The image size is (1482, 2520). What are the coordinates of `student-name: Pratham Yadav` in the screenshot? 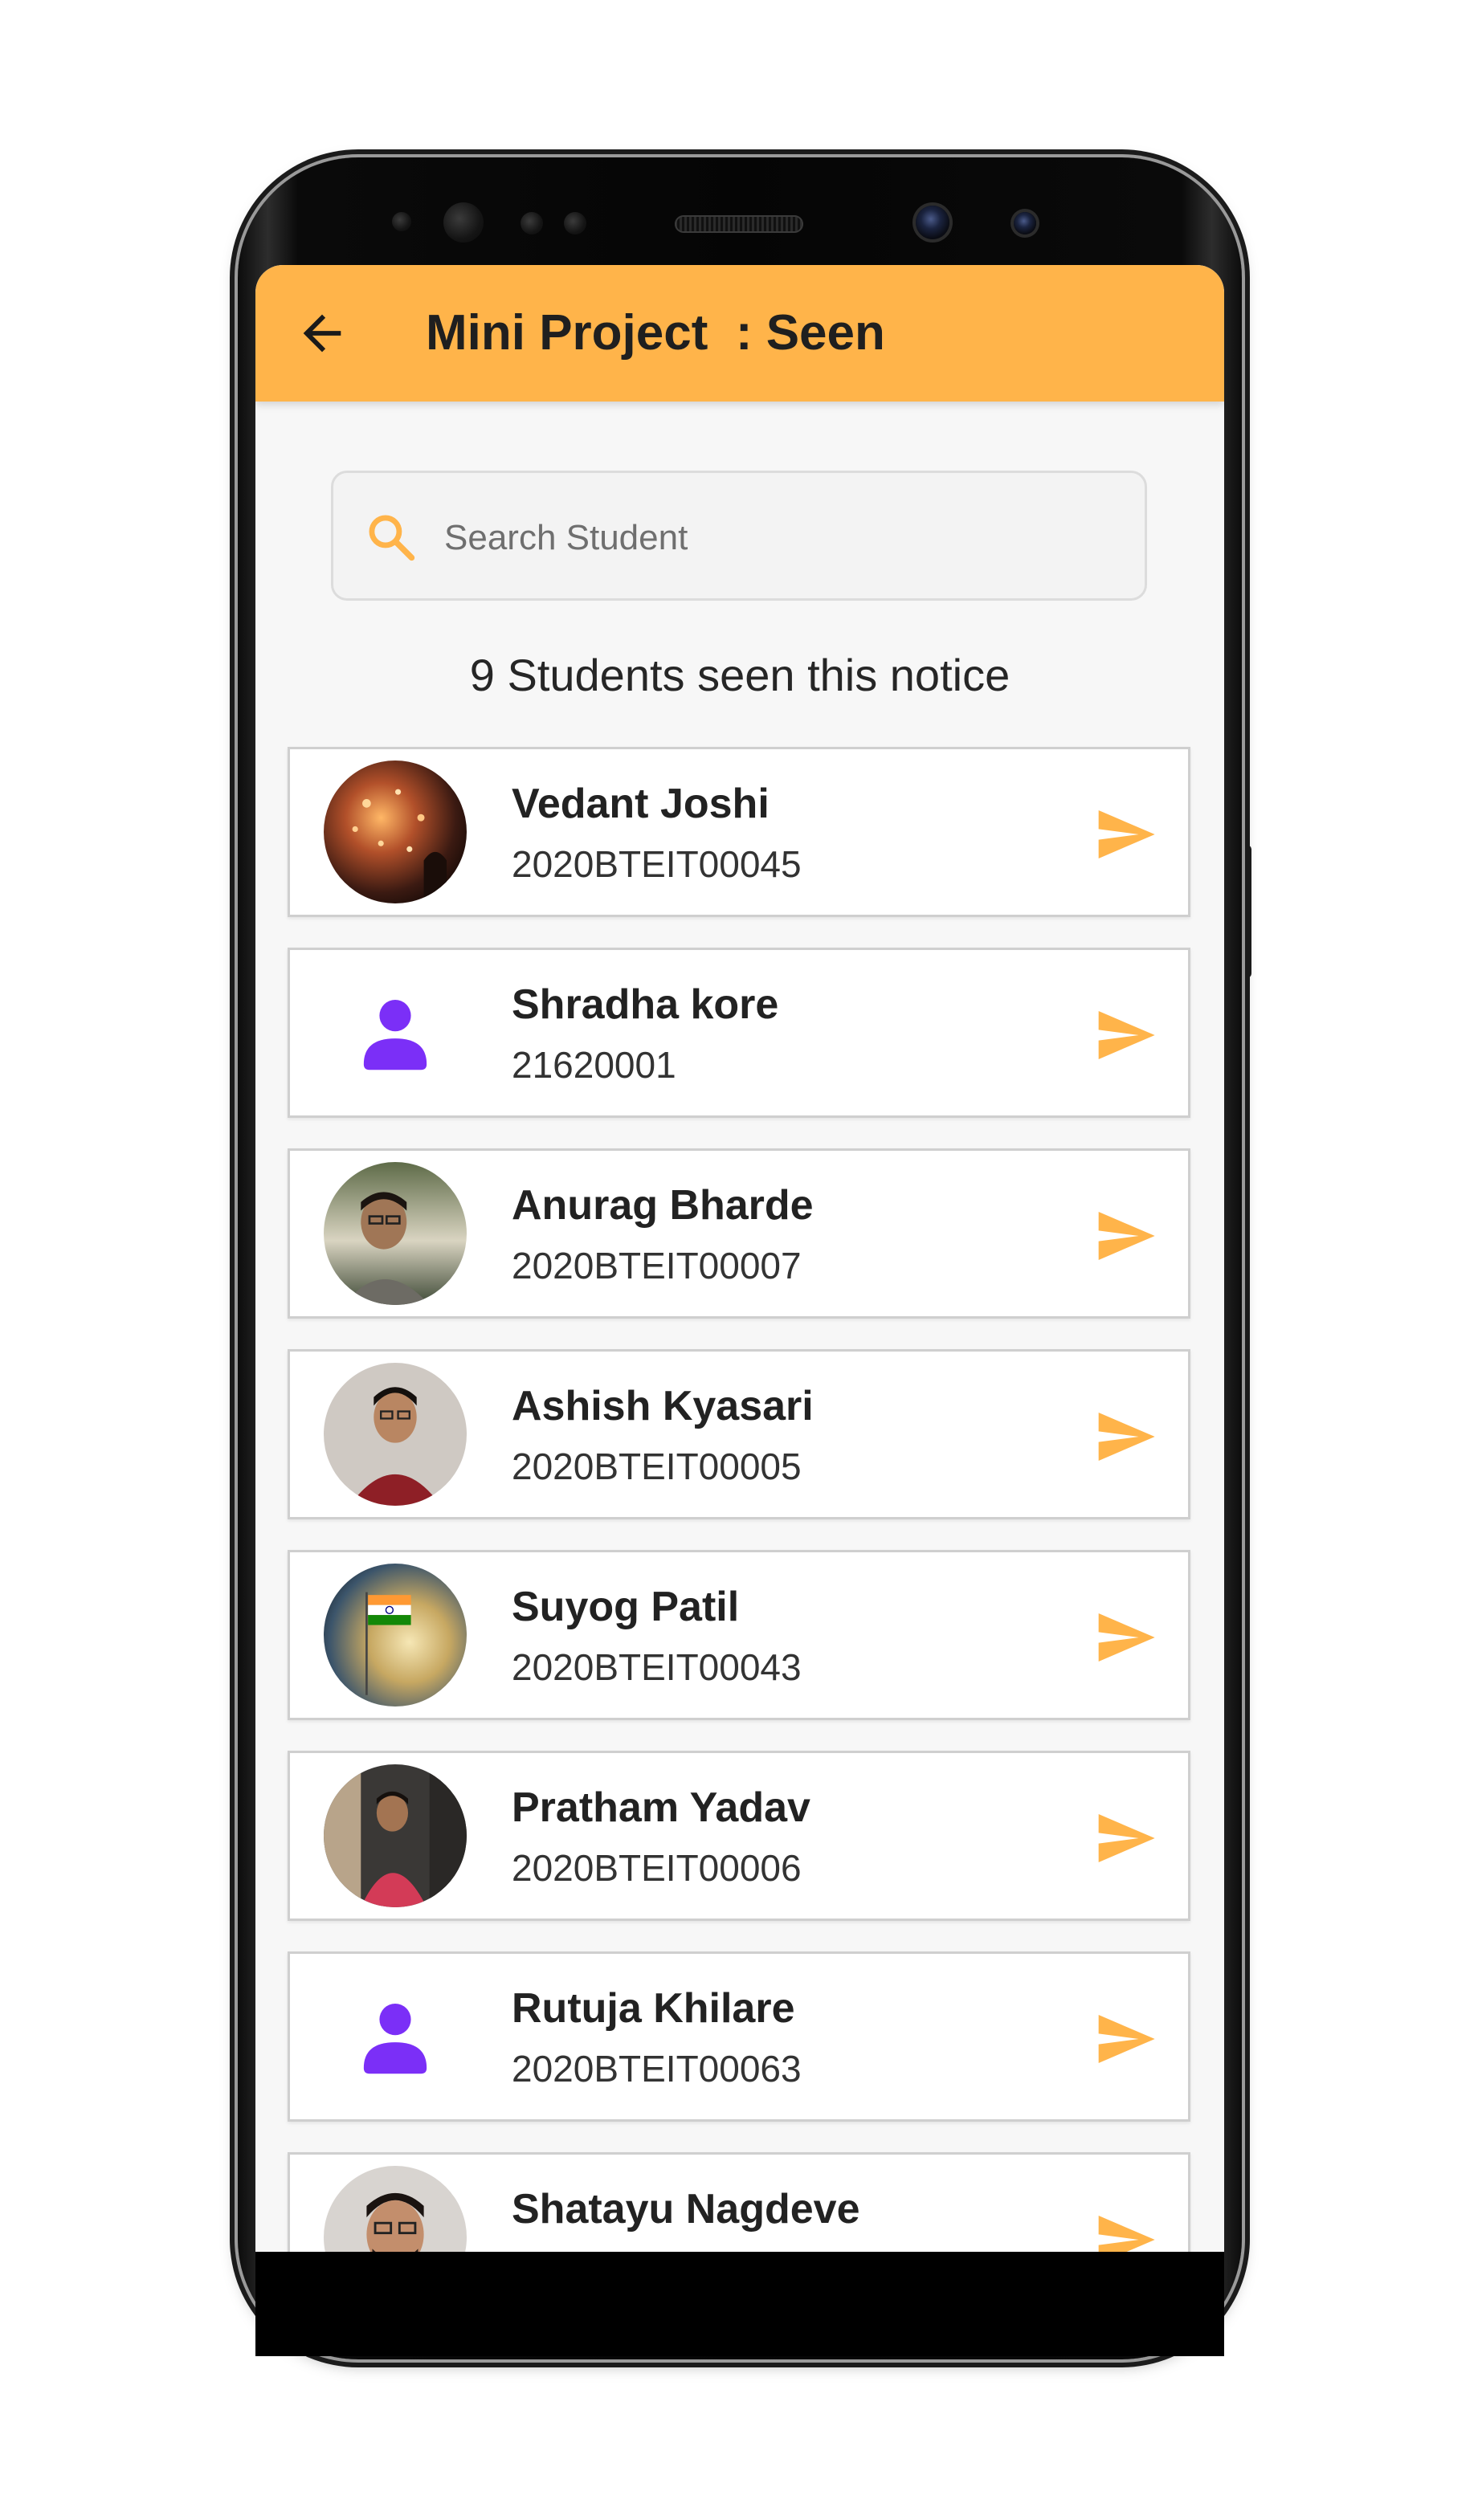 It's located at (661, 1807).